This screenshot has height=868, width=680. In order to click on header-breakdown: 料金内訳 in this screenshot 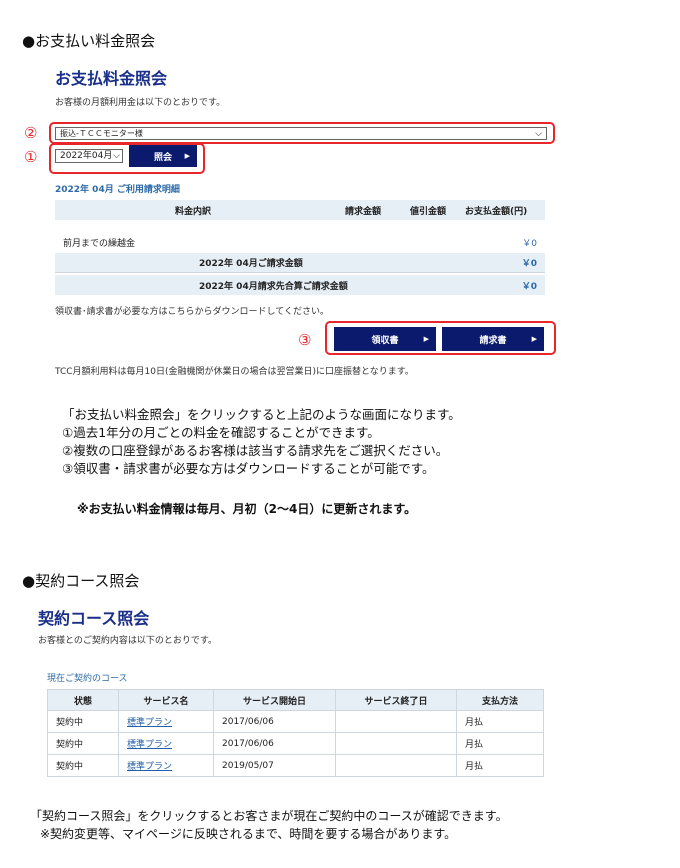, I will do `click(193, 211)`.